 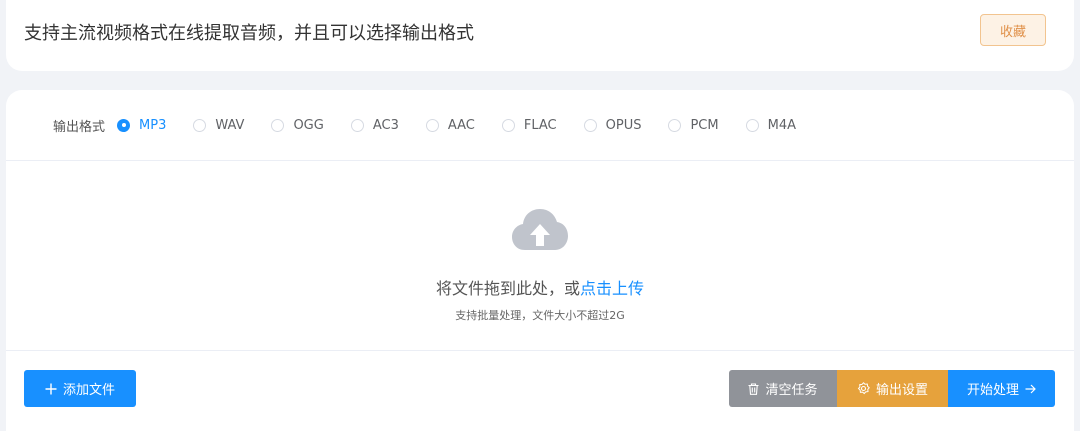 What do you see at coordinates (385, 125) in the screenshot?
I see `format-option-label: AC3` at bounding box center [385, 125].